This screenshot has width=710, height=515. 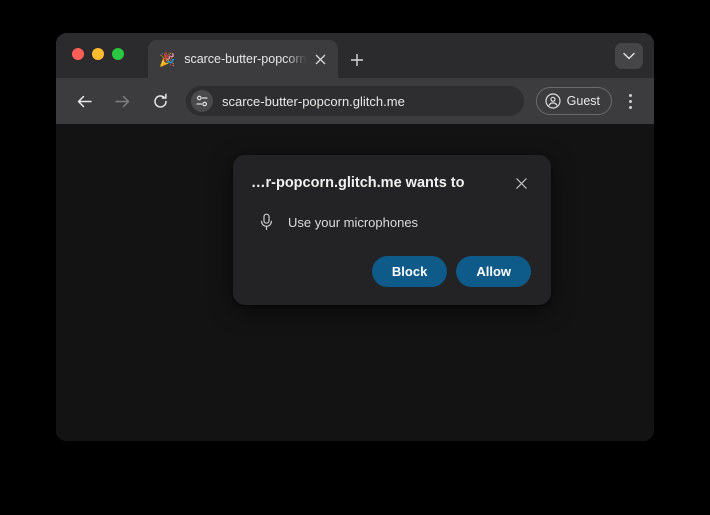 I want to click on dialog-actions: Block Allow, so click(x=391, y=271).